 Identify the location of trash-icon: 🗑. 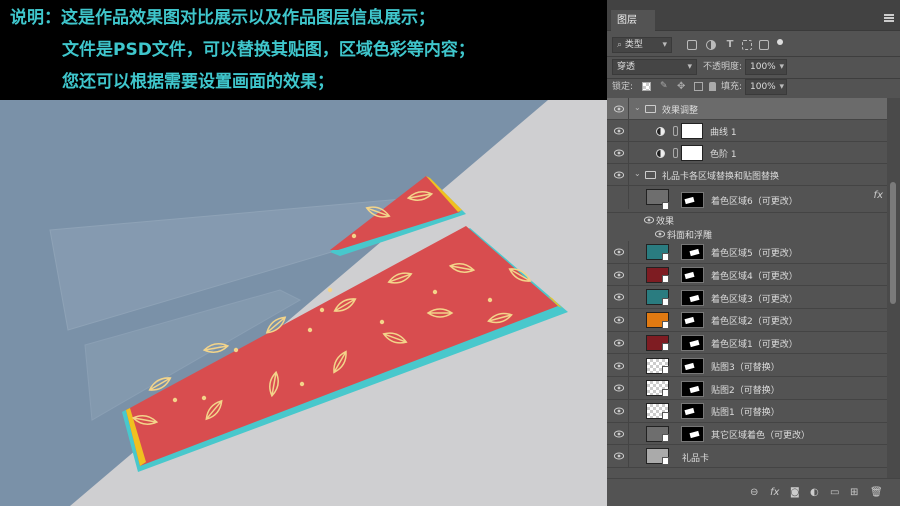
(876, 493).